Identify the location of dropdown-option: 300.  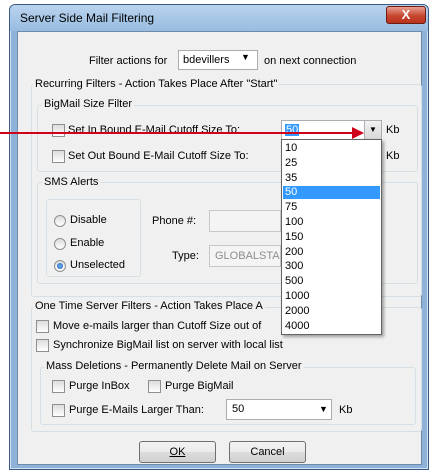
(331, 266).